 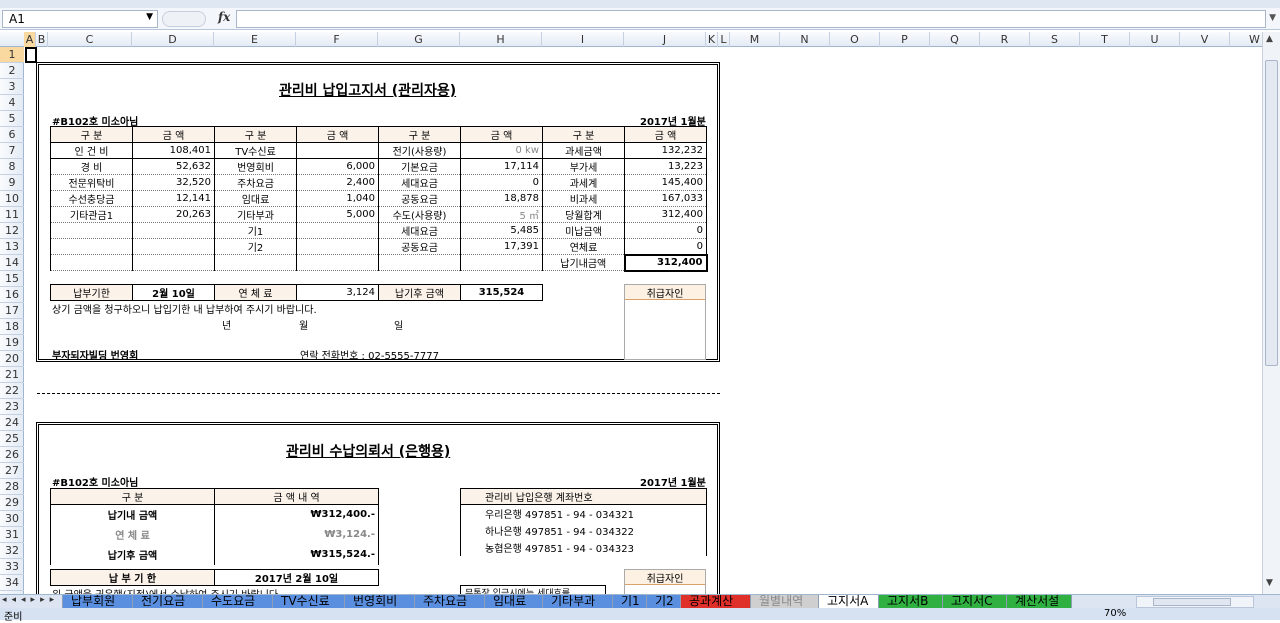 What do you see at coordinates (255, 198) in the screenshot?
I see `invoice-cell: 임대료` at bounding box center [255, 198].